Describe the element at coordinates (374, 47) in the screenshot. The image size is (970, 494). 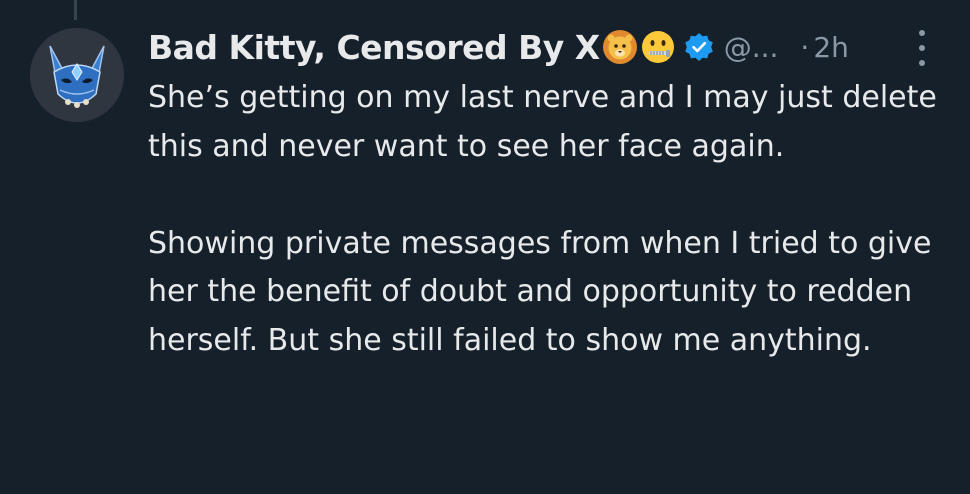
I see `display-name: Bad Kitty, Censored By X` at that location.